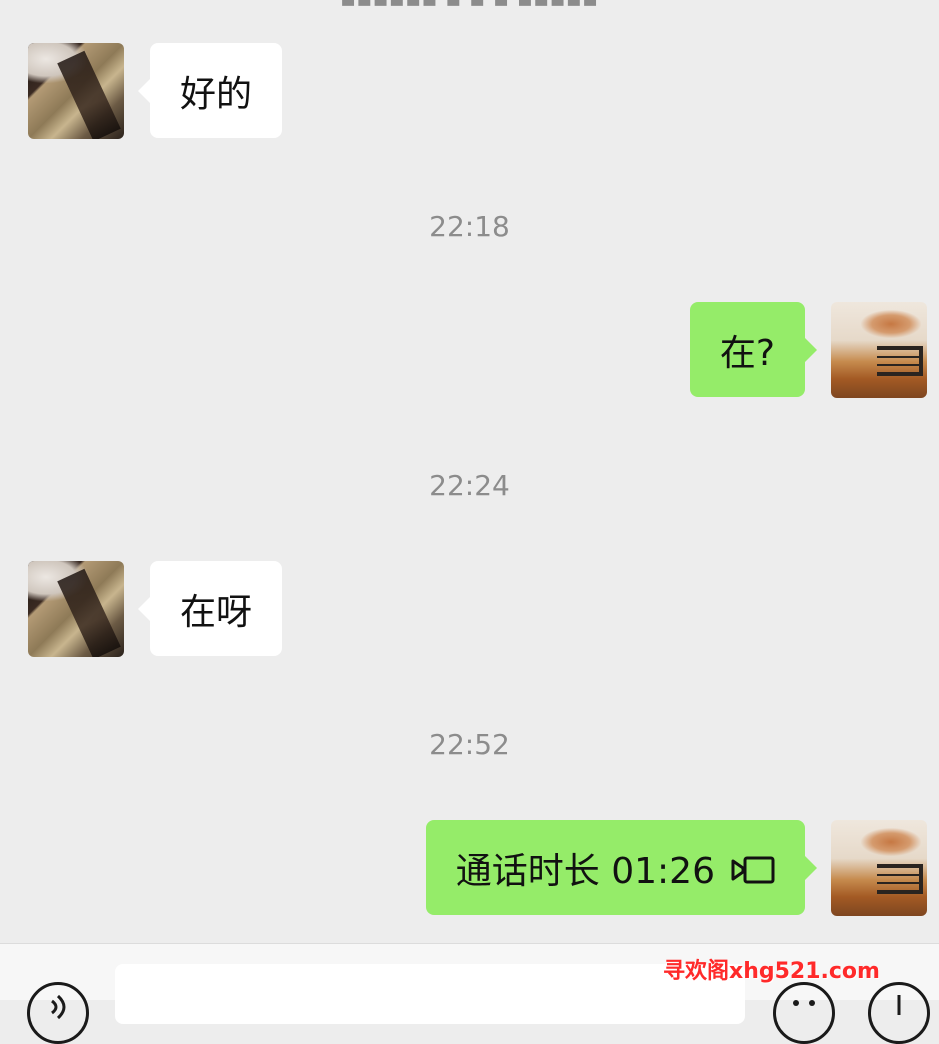 The image size is (939, 1044). I want to click on message-text: 在呀, so click(216, 612).